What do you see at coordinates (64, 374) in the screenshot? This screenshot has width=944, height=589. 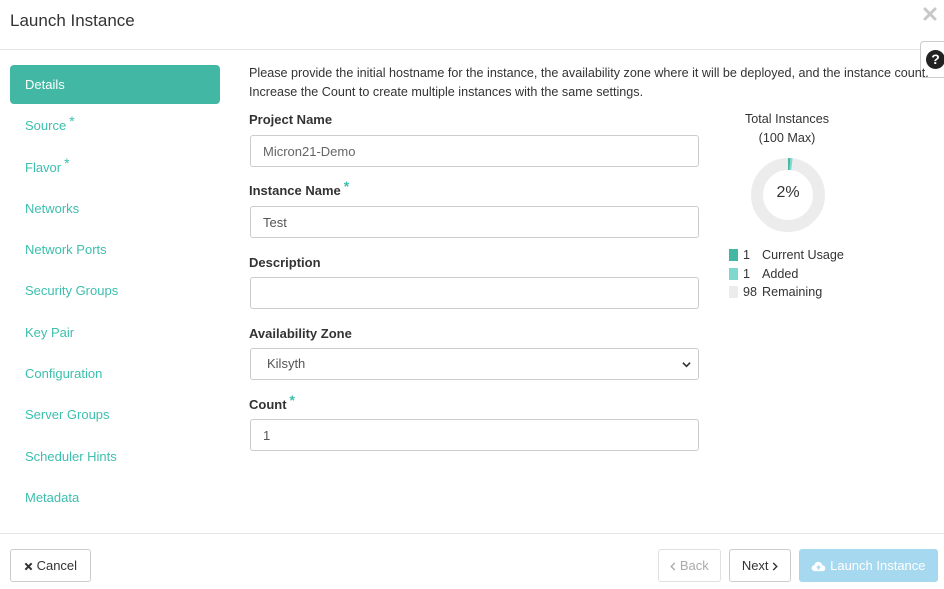 I see `nav-item-label: Configuration` at bounding box center [64, 374].